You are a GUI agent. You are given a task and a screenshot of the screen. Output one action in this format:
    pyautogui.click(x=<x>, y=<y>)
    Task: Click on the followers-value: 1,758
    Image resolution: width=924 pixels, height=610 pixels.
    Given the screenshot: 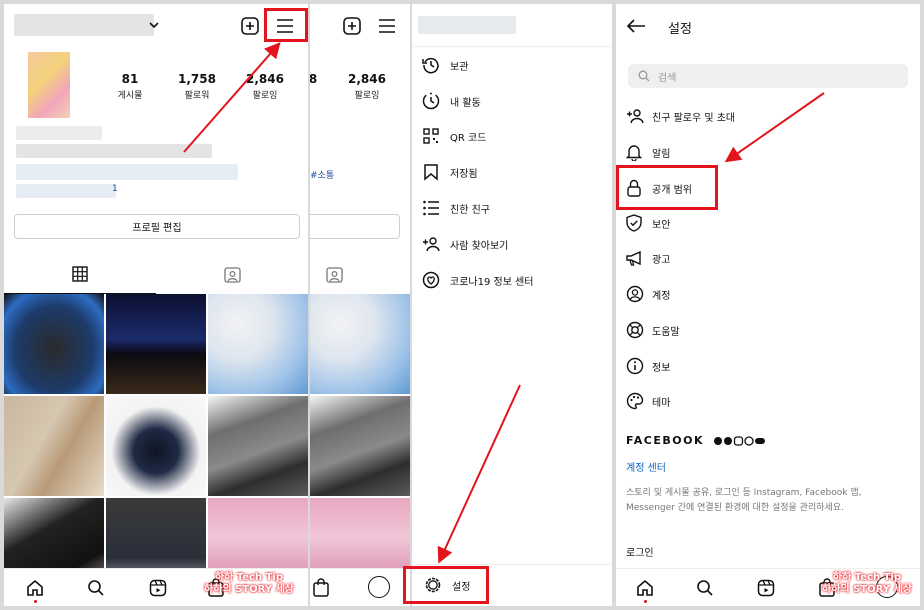 What is the action you would take?
    pyautogui.click(x=197, y=79)
    